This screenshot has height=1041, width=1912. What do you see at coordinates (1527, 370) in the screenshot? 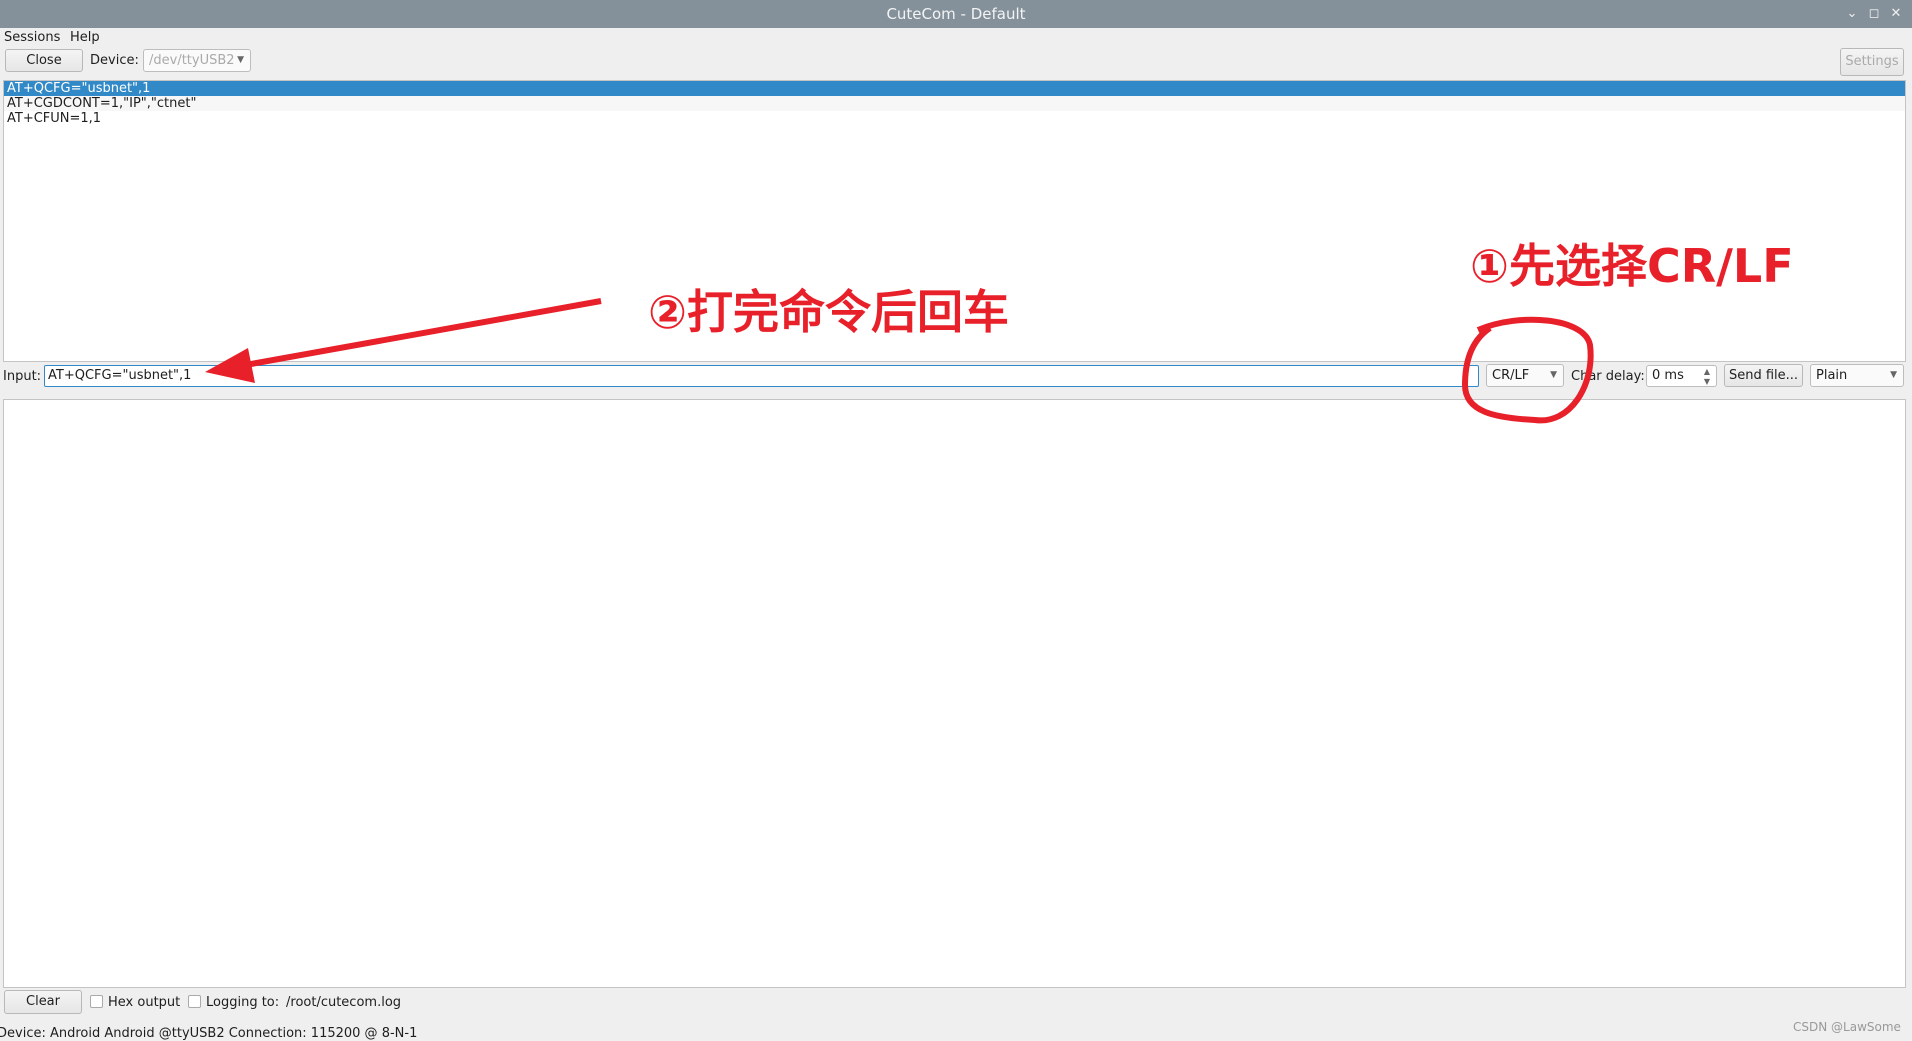
I see `annotation-circle` at bounding box center [1527, 370].